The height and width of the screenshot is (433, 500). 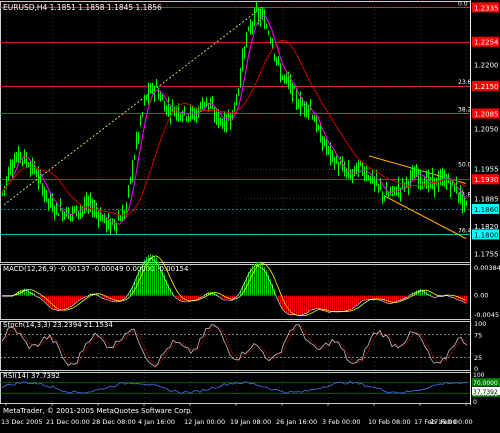 What do you see at coordinates (486, 235) in the screenshot?
I see `price-tag-label: 1.1800` at bounding box center [486, 235].